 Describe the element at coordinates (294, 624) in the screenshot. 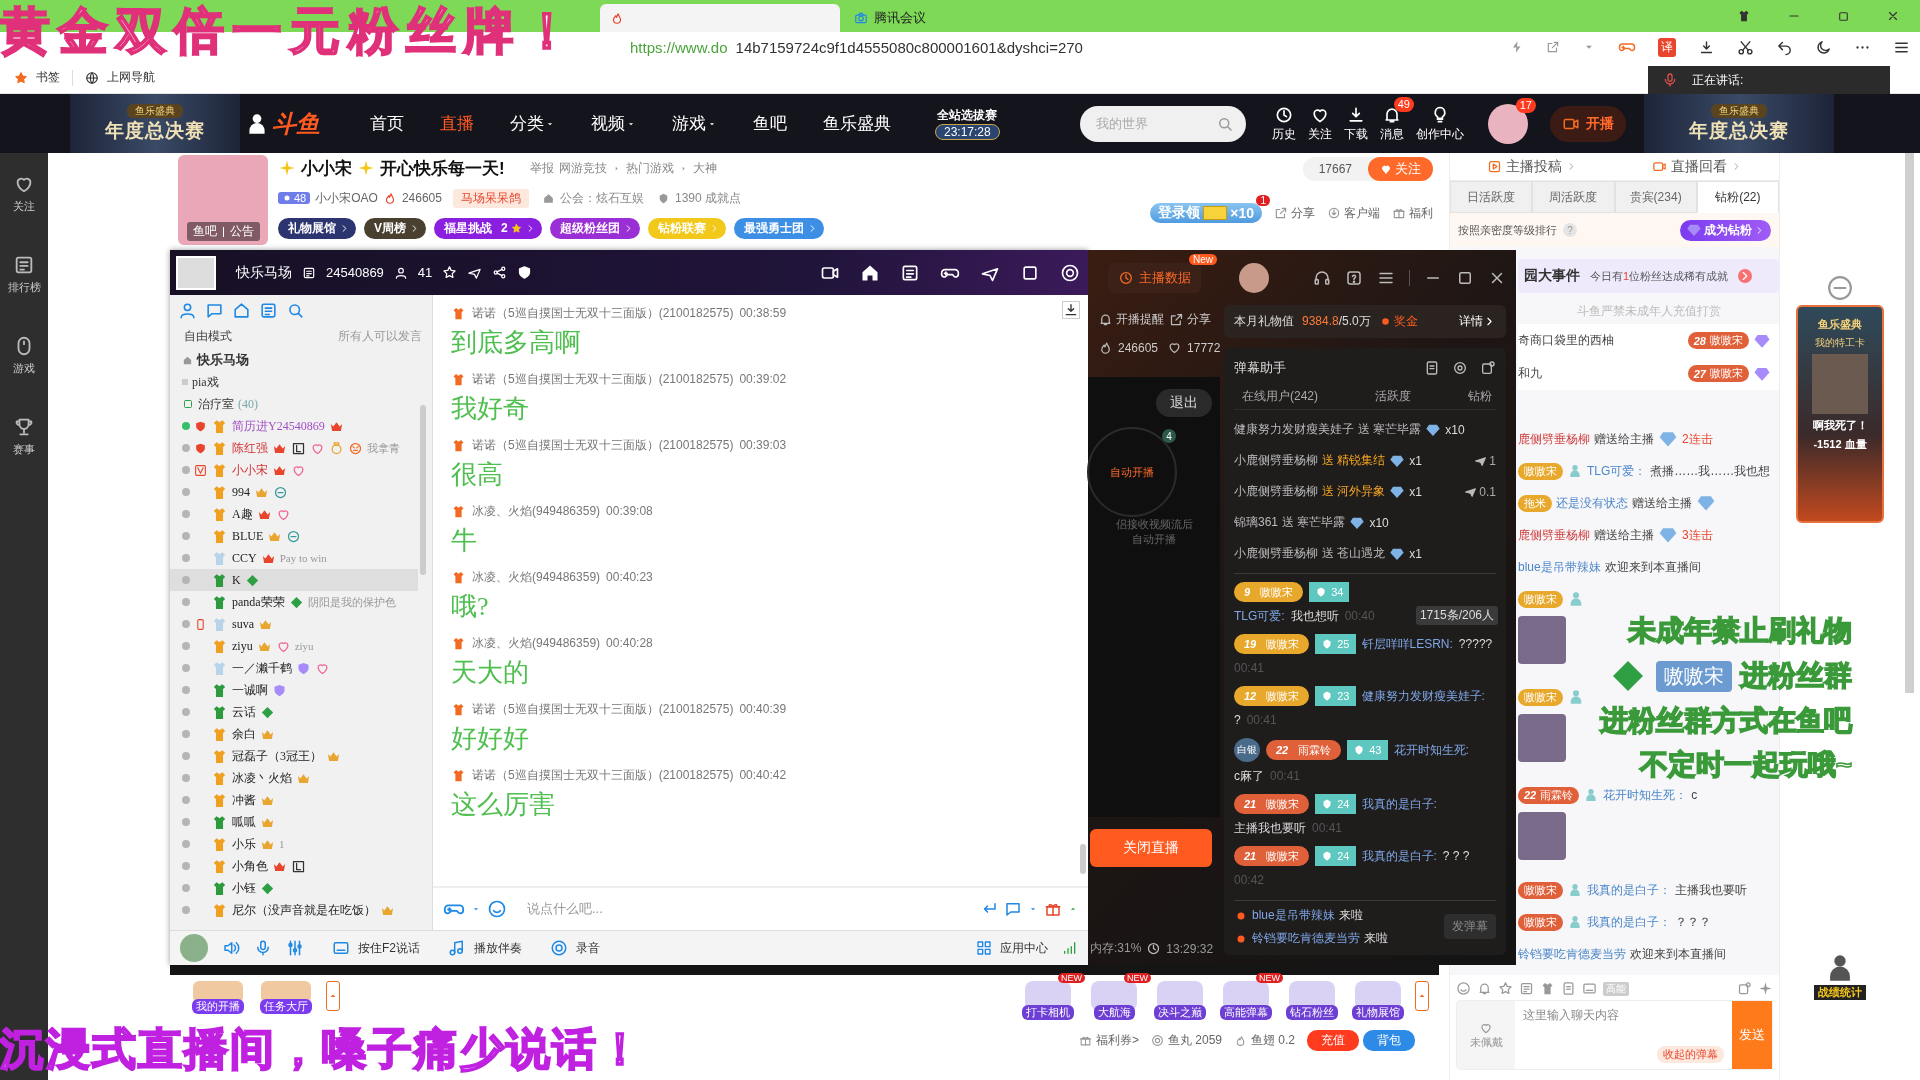

I see `user-list-item: suva` at that location.